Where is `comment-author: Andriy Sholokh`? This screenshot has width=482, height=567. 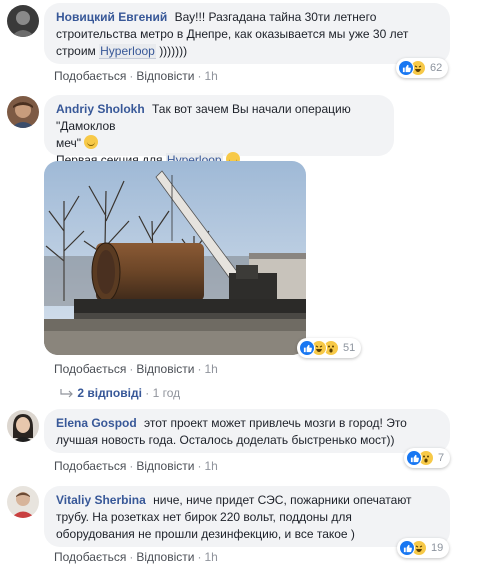
comment-author: Andriy Sholokh is located at coordinates (100, 109).